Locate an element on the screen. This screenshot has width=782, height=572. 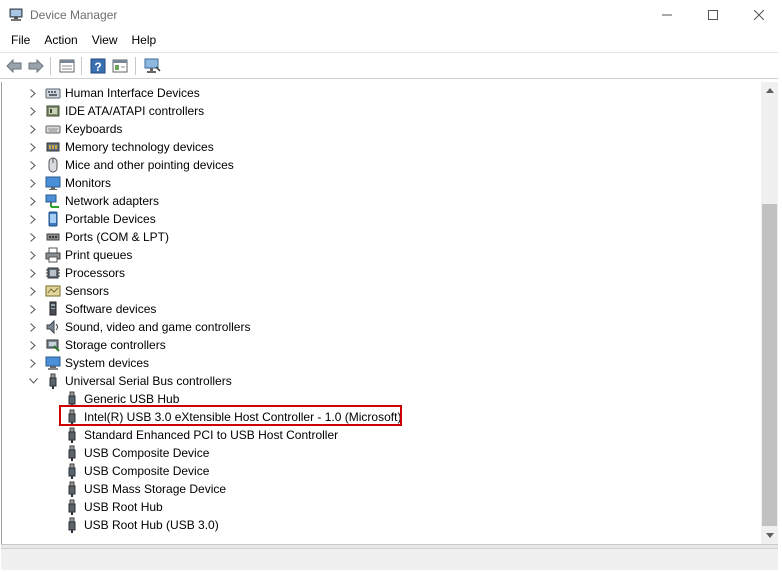
title-bar: Device Manager is located at coordinates (391, 15).